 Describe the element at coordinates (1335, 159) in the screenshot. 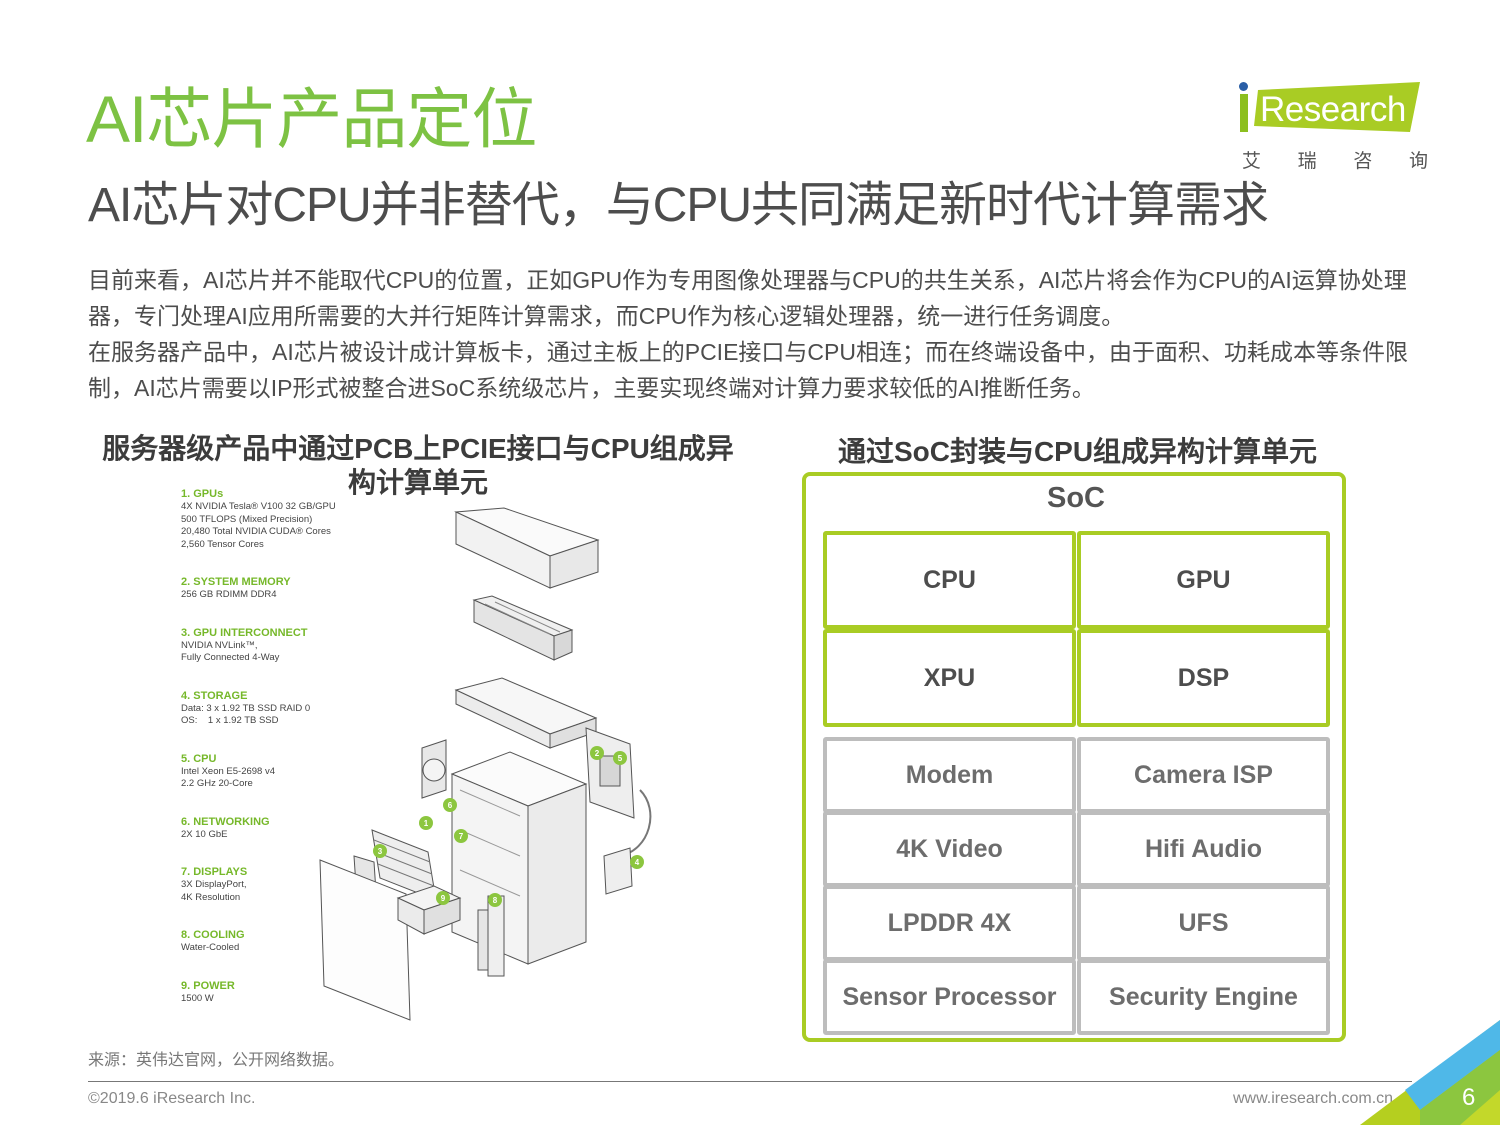

I see `logo-chinese-name: 艾 瑞 咨 询` at that location.